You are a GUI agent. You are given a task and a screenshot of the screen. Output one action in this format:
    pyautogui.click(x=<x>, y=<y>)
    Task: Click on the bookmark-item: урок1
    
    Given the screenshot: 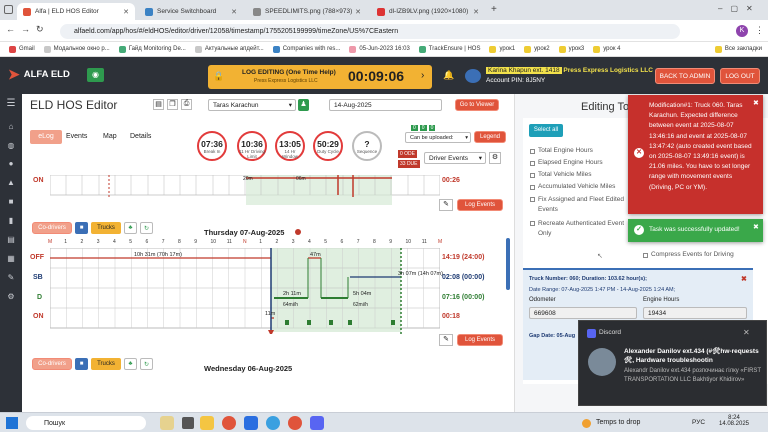 What is the action you would take?
    pyautogui.click(x=502, y=49)
    